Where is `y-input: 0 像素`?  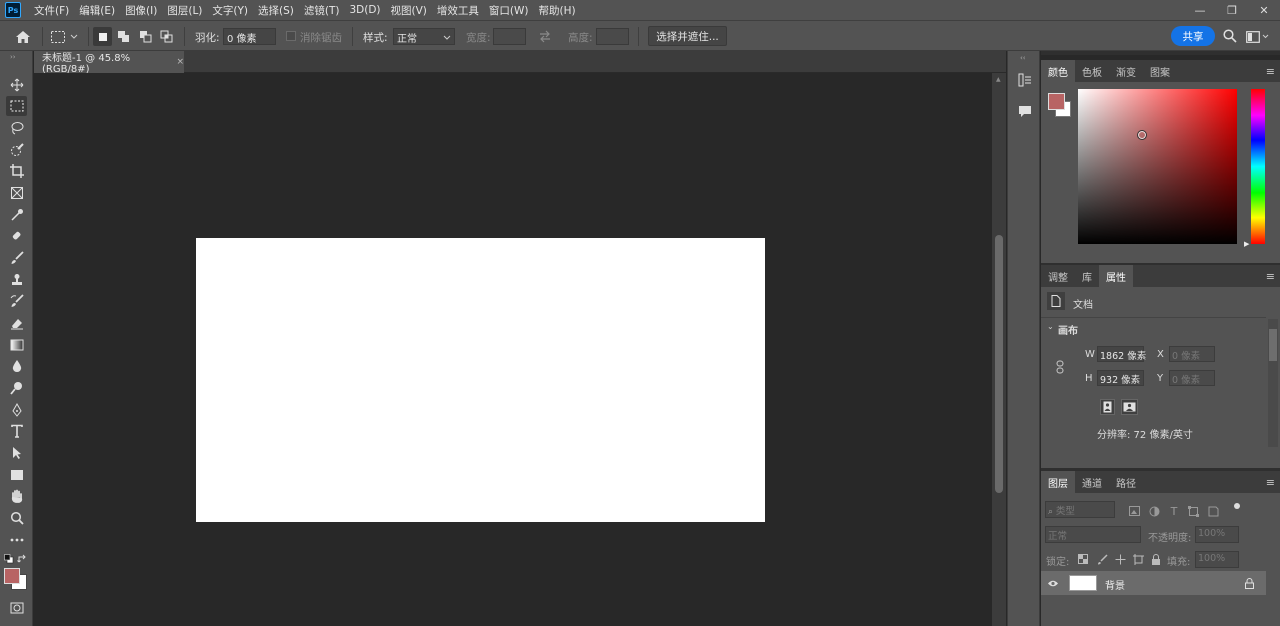 y-input: 0 像素 is located at coordinates (1192, 378).